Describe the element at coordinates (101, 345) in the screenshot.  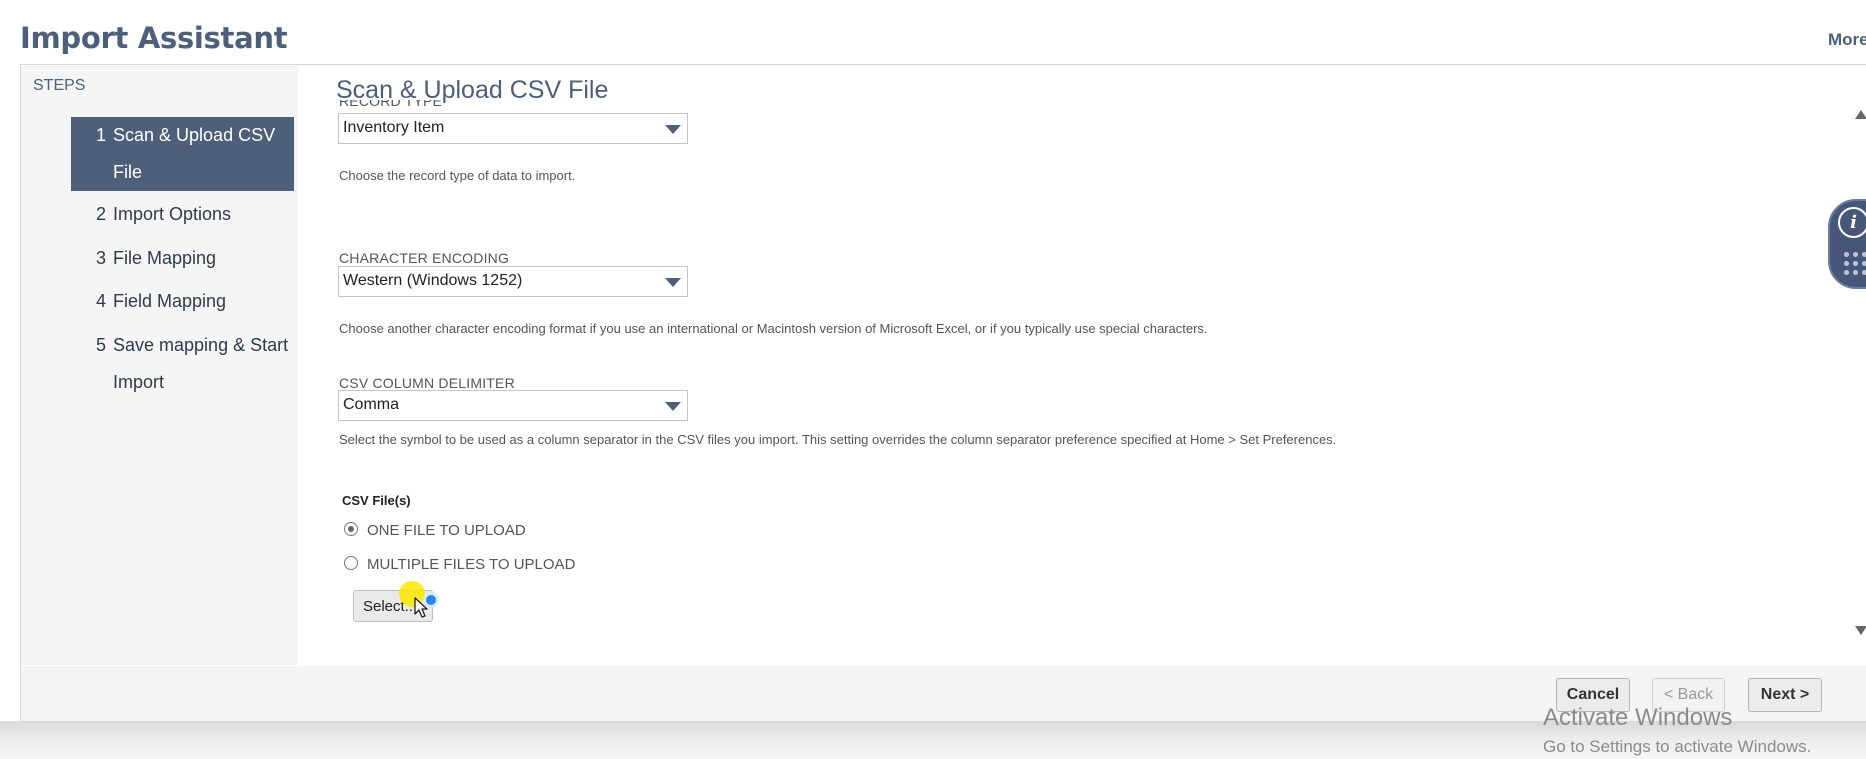
I see `step-number: 5` at that location.